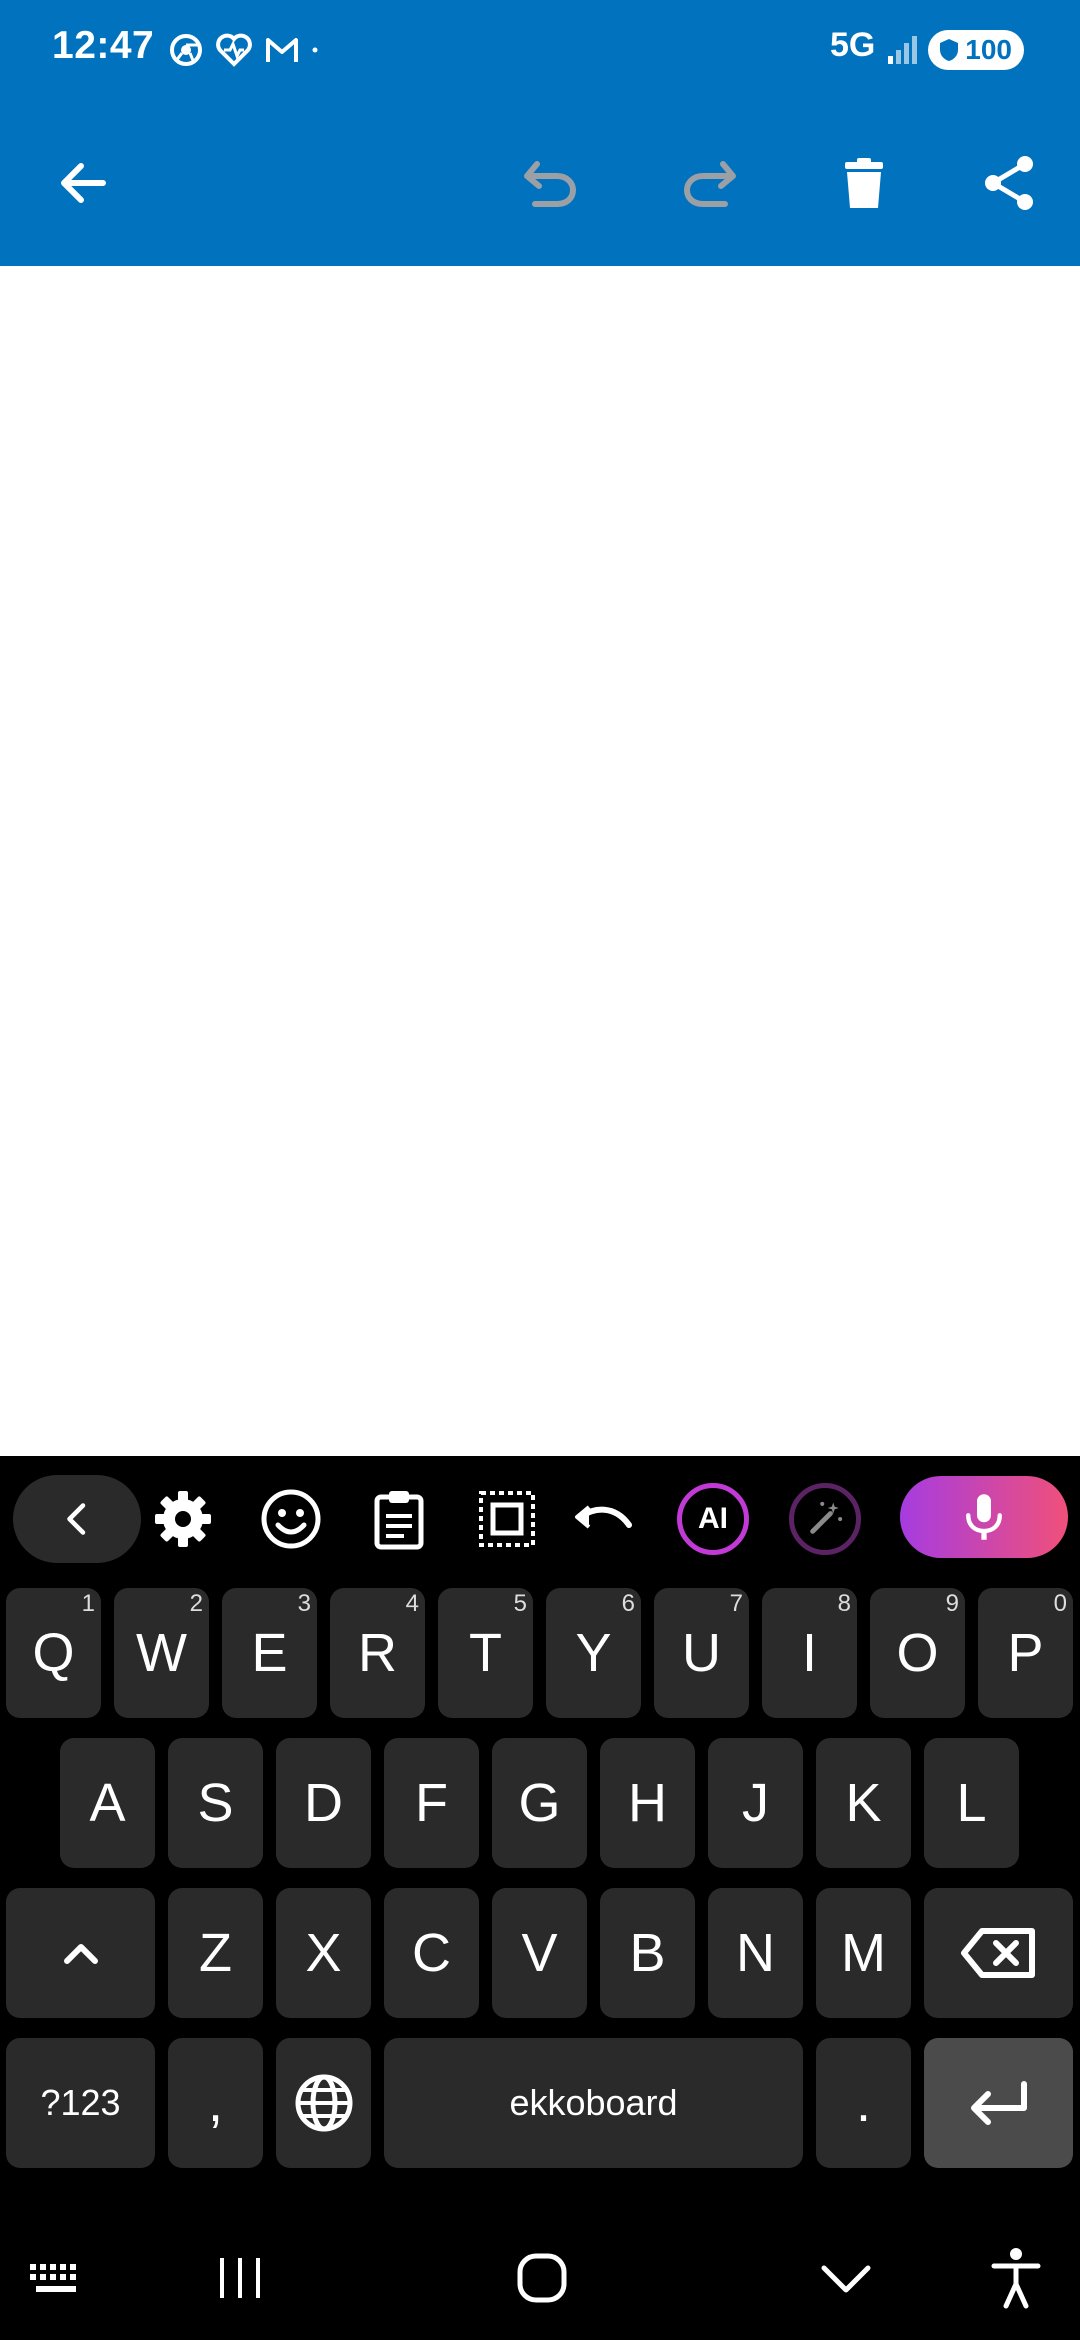 Image resolution: width=1080 pixels, height=2340 pixels. What do you see at coordinates (736, 1603) in the screenshot?
I see `key-hint: 7` at bounding box center [736, 1603].